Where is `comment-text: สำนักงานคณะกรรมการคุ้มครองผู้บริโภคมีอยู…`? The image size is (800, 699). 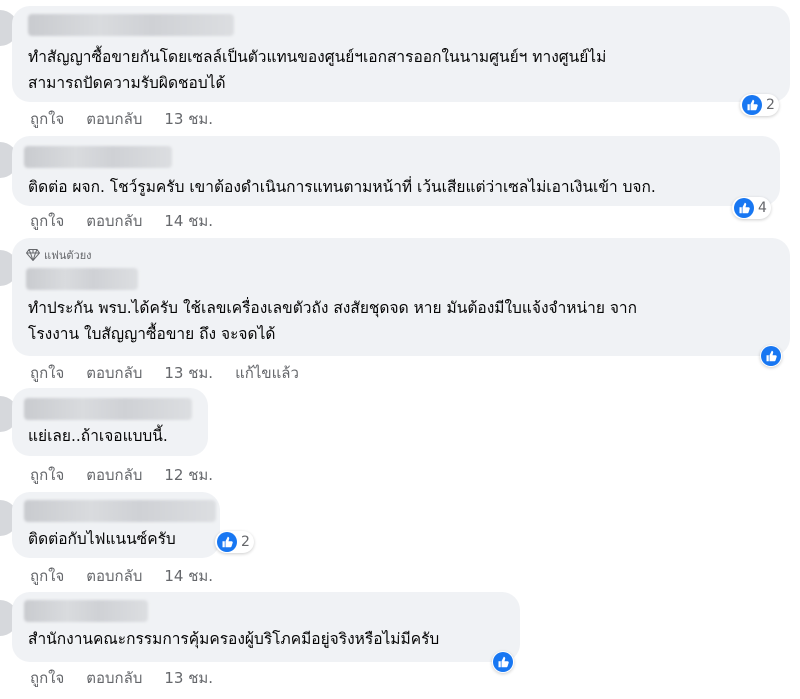 comment-text: สำนักงานคณะกรรมการคุ้มครองผู้บริโภคมีอยู… is located at coordinates (234, 639).